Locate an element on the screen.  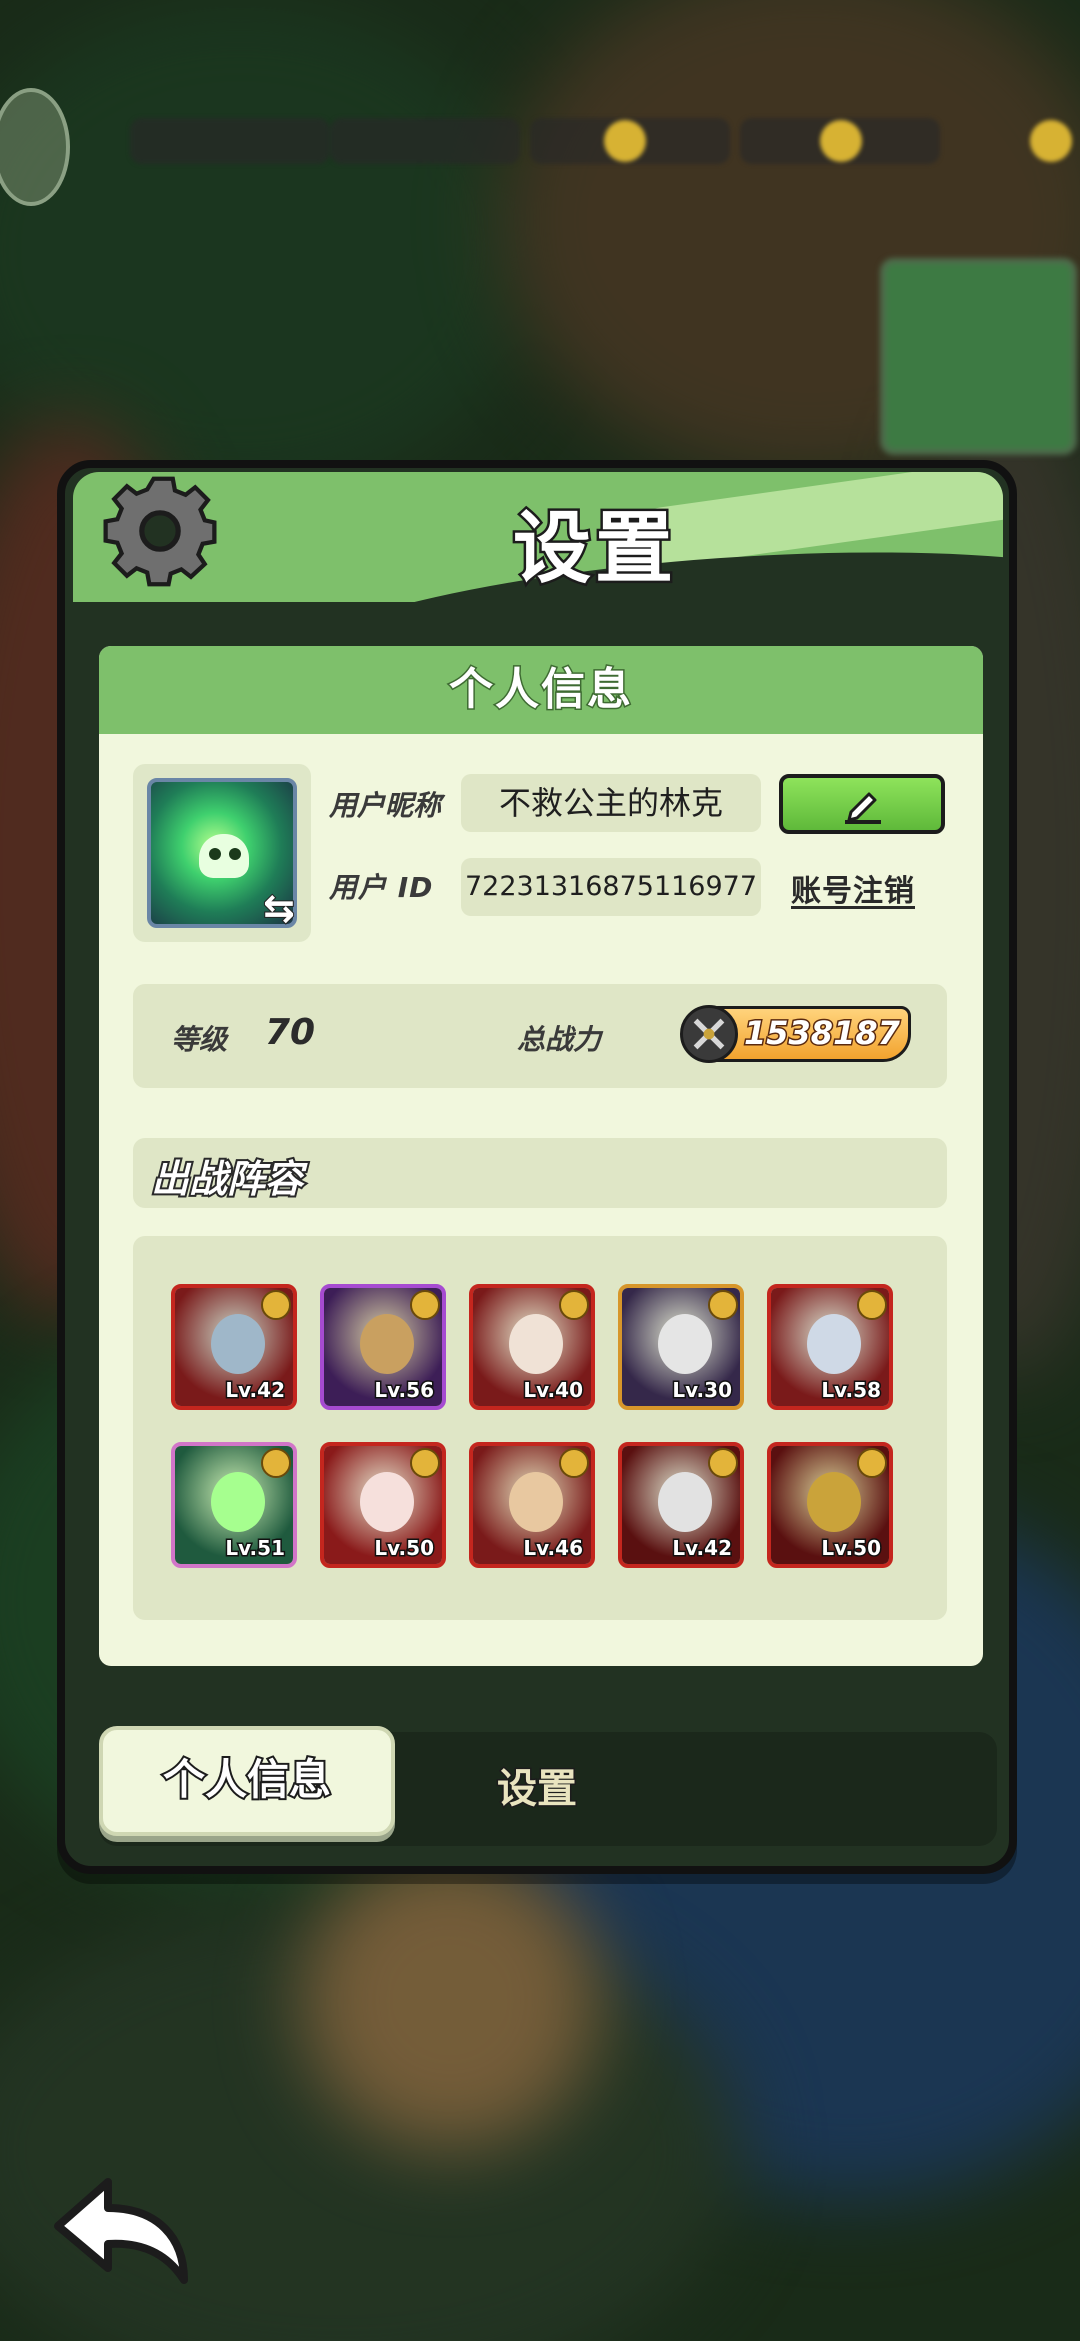
skull-spirit-icon is located at coordinates (224, 856).